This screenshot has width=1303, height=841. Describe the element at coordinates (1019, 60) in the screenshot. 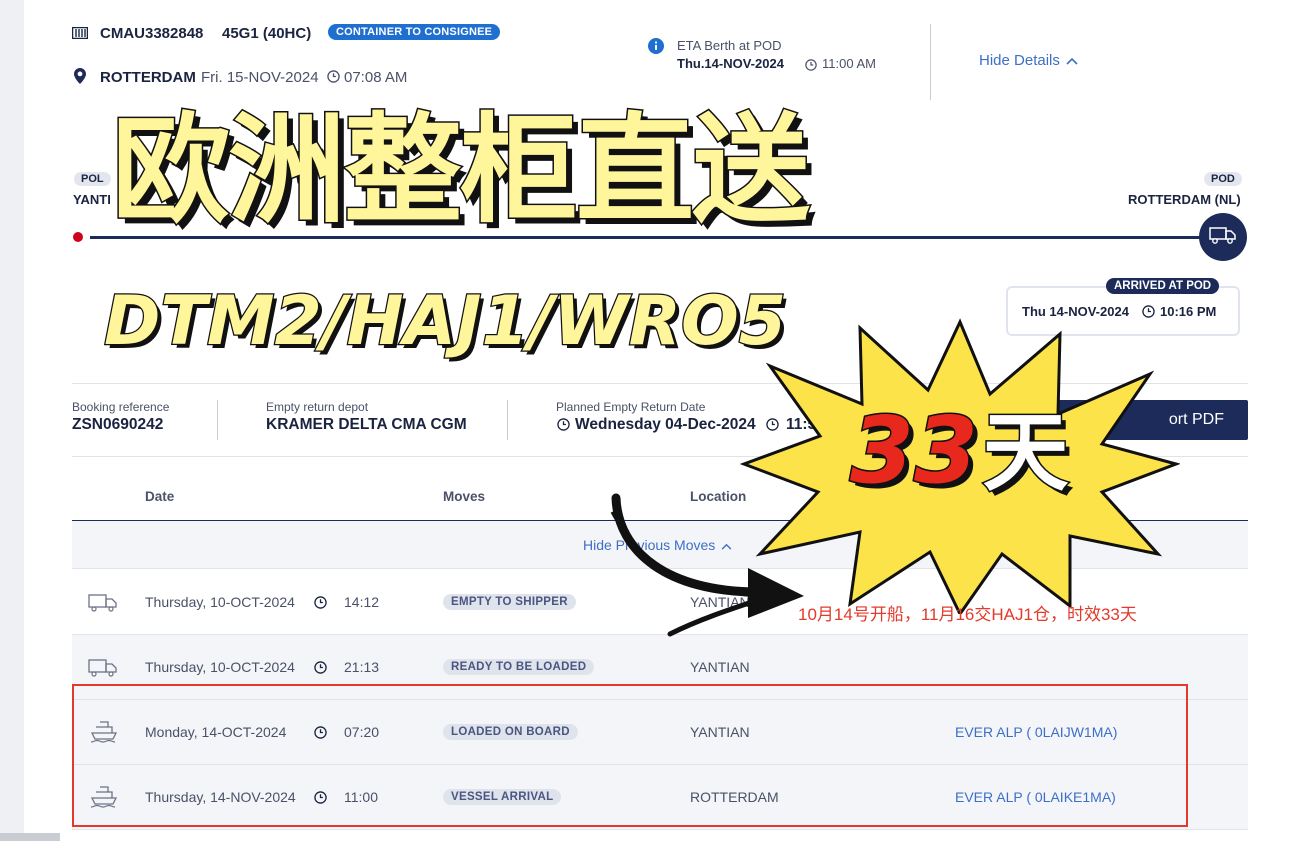

I see `hide-details-label: Hide Details` at that location.